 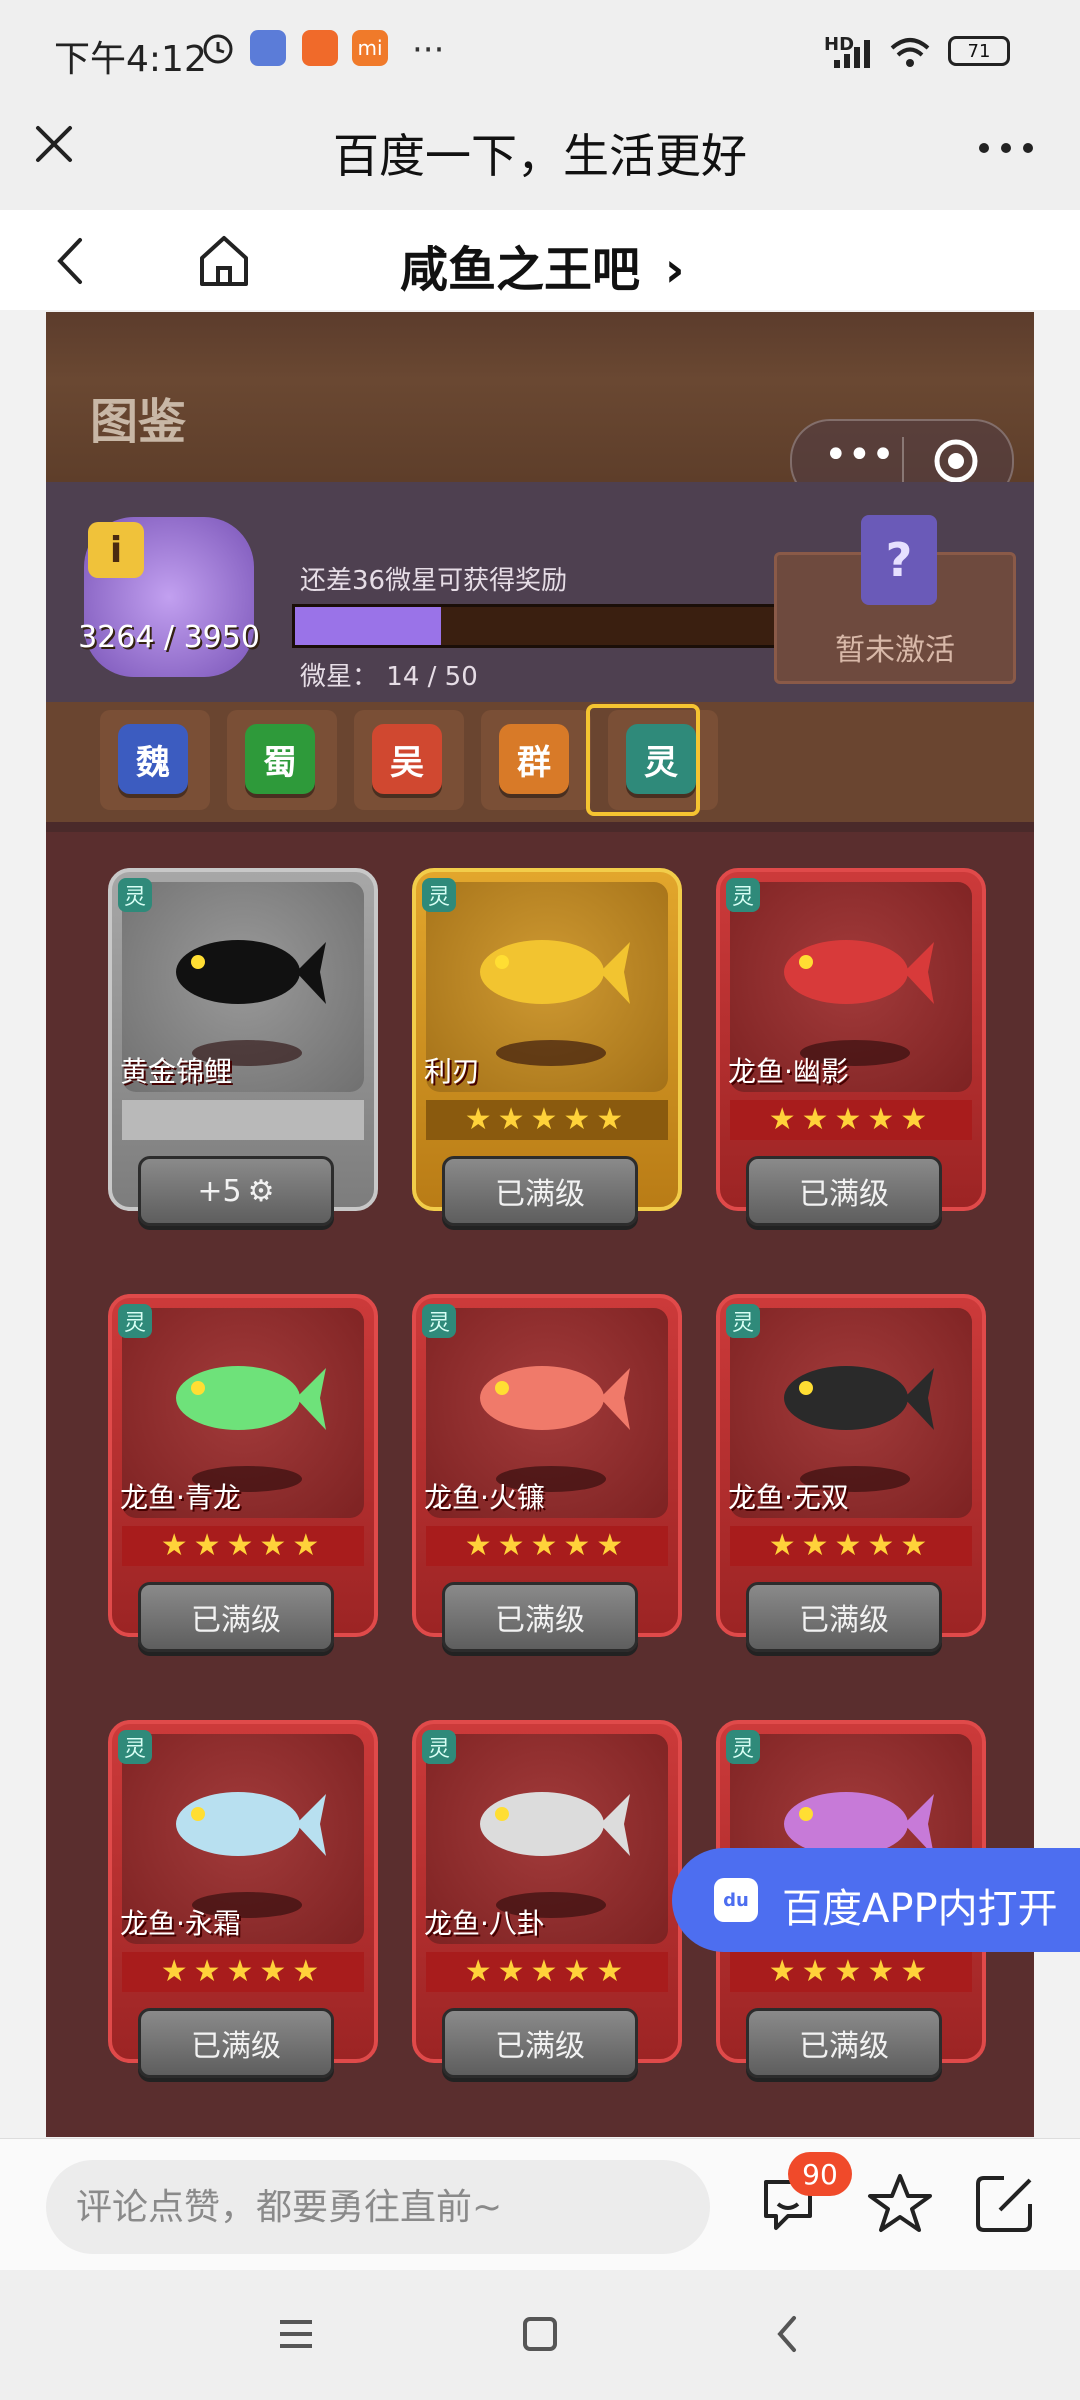 I want to click on baidu-logo-label: du, so click(x=736, y=1900).